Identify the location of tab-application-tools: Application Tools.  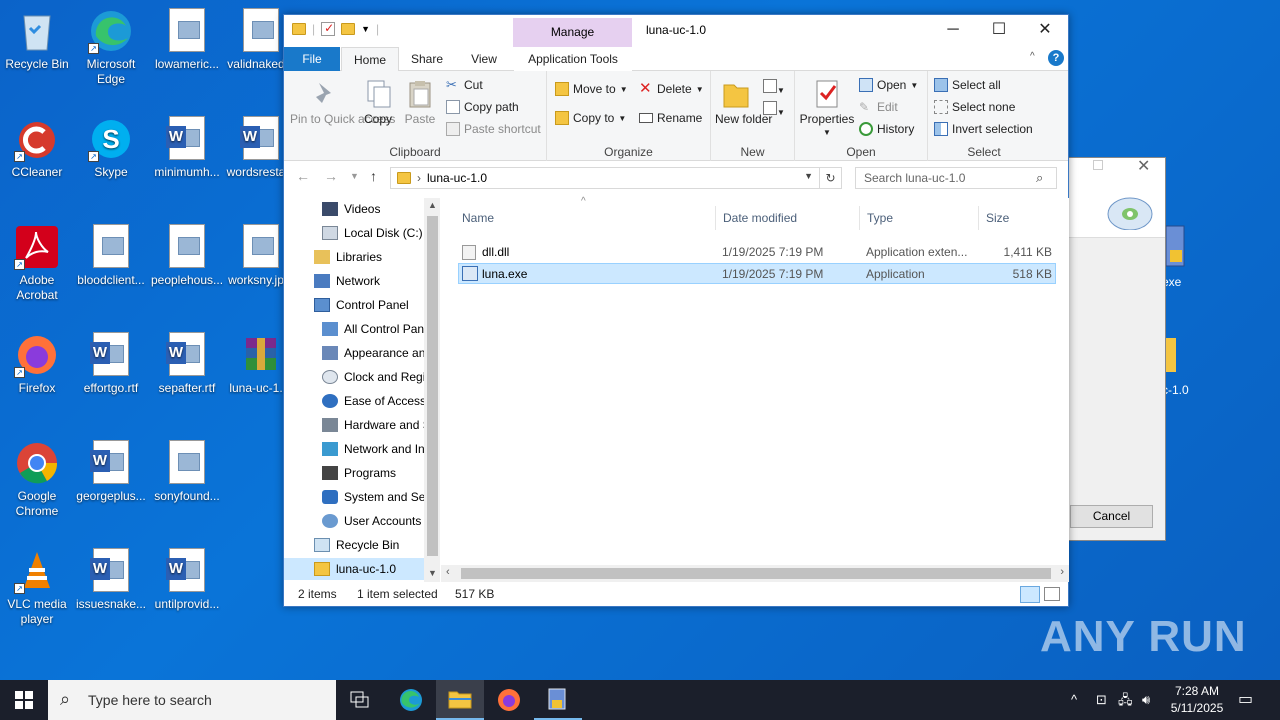
(573, 59).